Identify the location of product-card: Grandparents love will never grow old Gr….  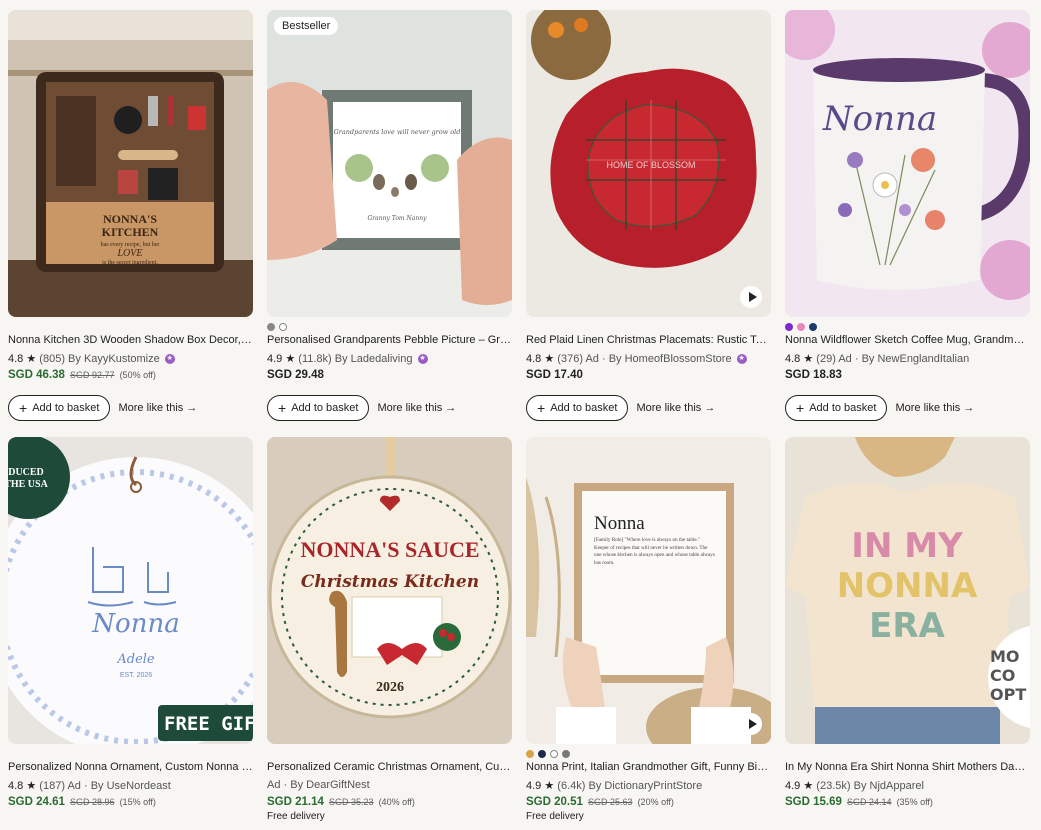
(389, 215).